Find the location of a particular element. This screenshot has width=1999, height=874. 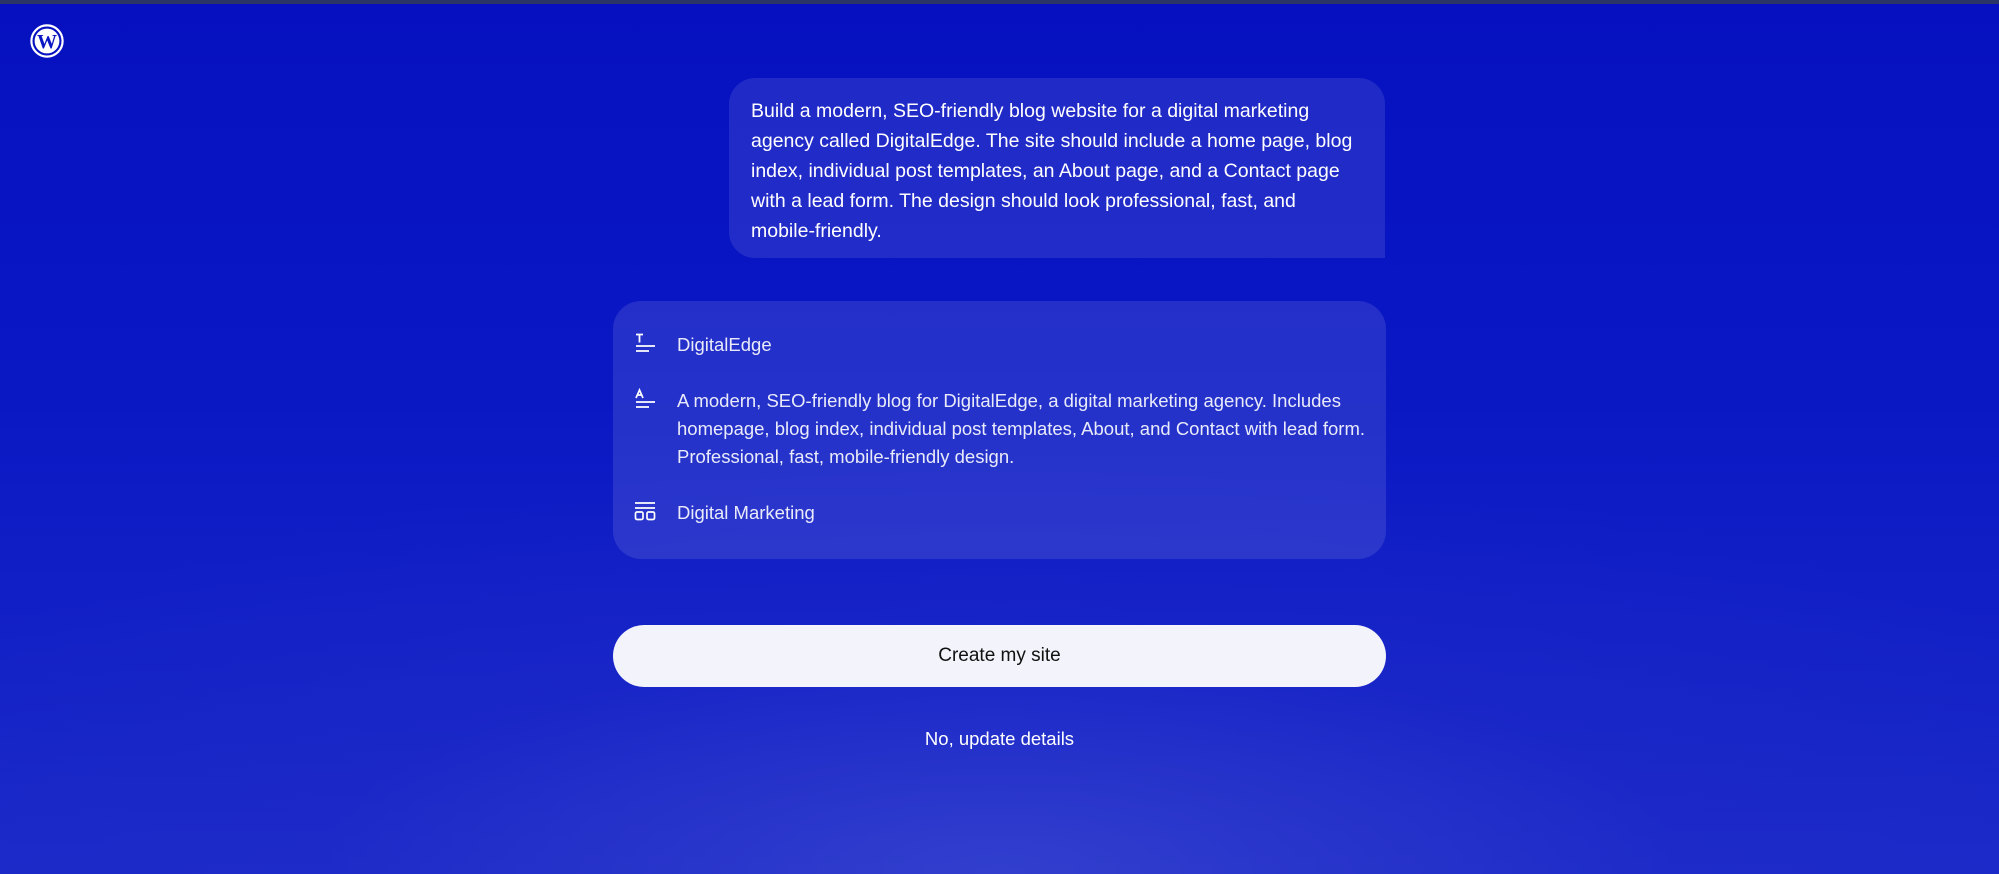

window-top-strip is located at coordinates (999, 2).